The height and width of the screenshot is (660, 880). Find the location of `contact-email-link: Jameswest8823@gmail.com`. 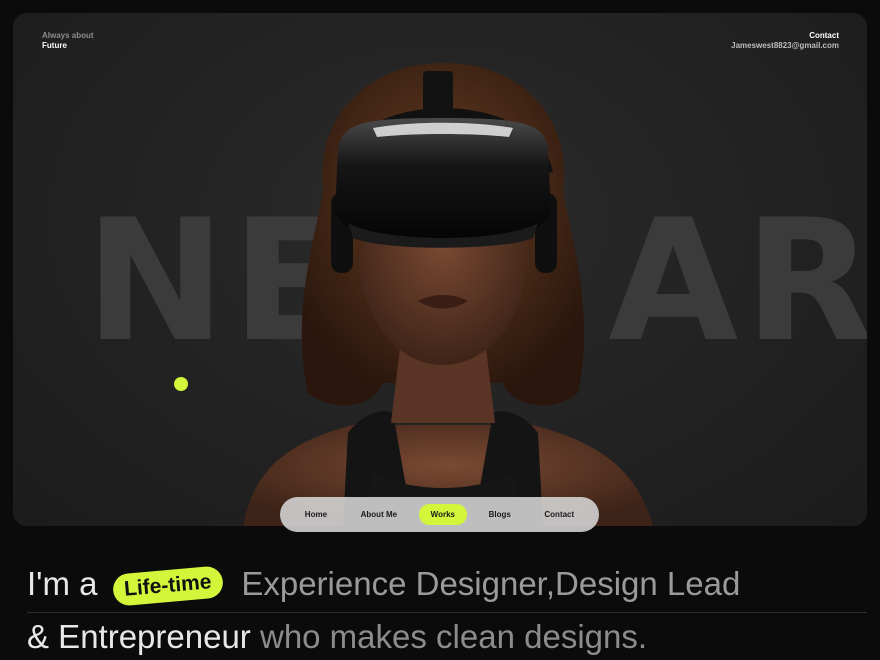

contact-email-link: Jameswest8823@gmail.com is located at coordinates (785, 46).